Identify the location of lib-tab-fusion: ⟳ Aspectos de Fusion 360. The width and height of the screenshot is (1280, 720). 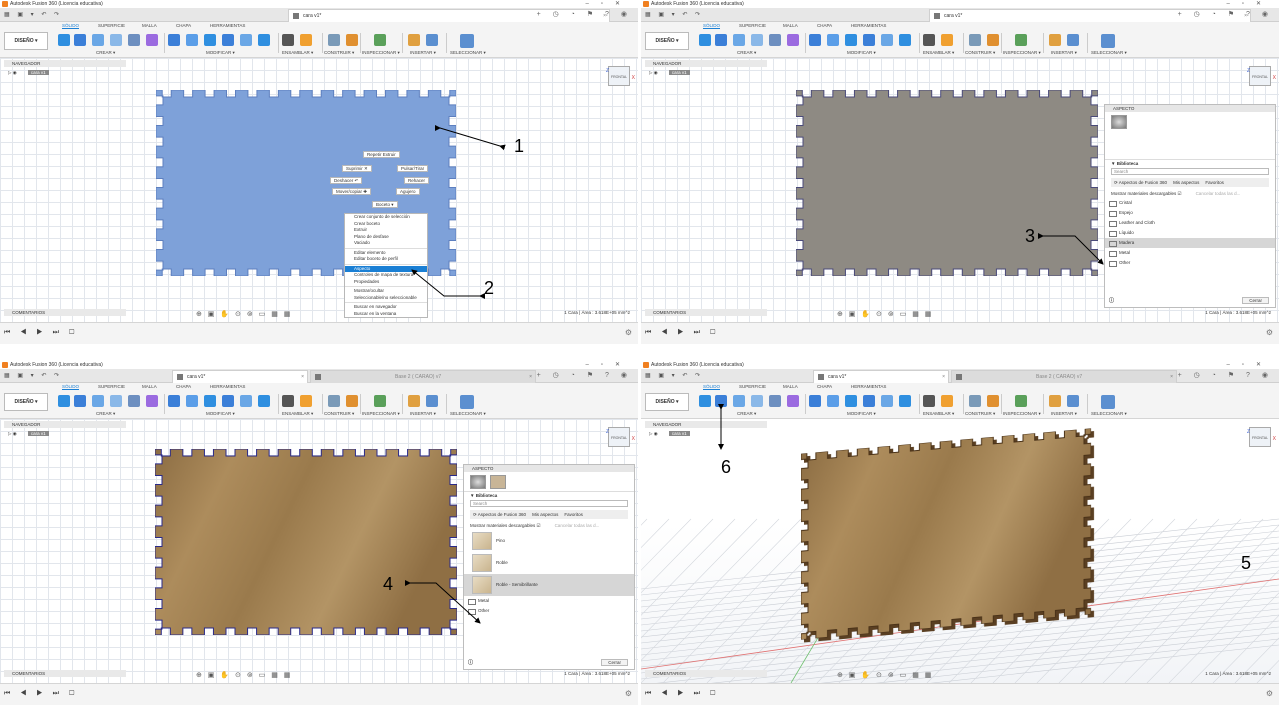
(1140, 182).